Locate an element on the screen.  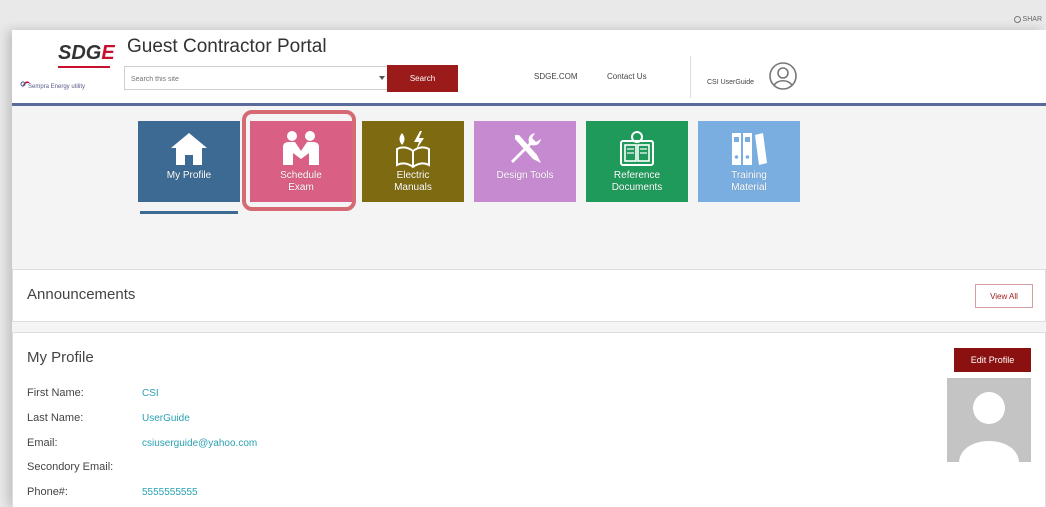
field-label-first-name: First Name: is located at coordinates (55, 393).